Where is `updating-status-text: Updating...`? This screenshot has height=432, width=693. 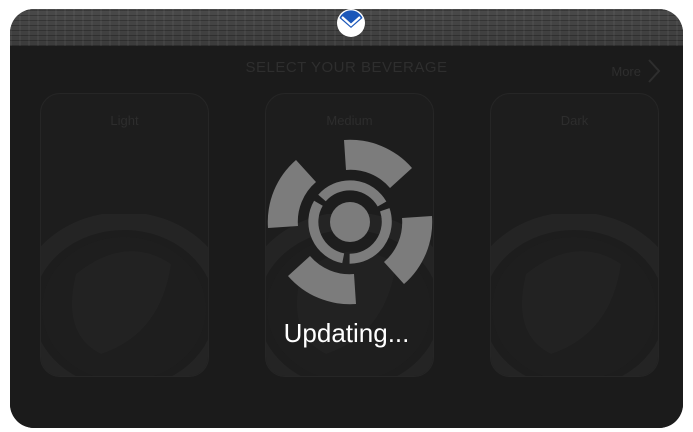
updating-status-text: Updating... is located at coordinates (346, 333).